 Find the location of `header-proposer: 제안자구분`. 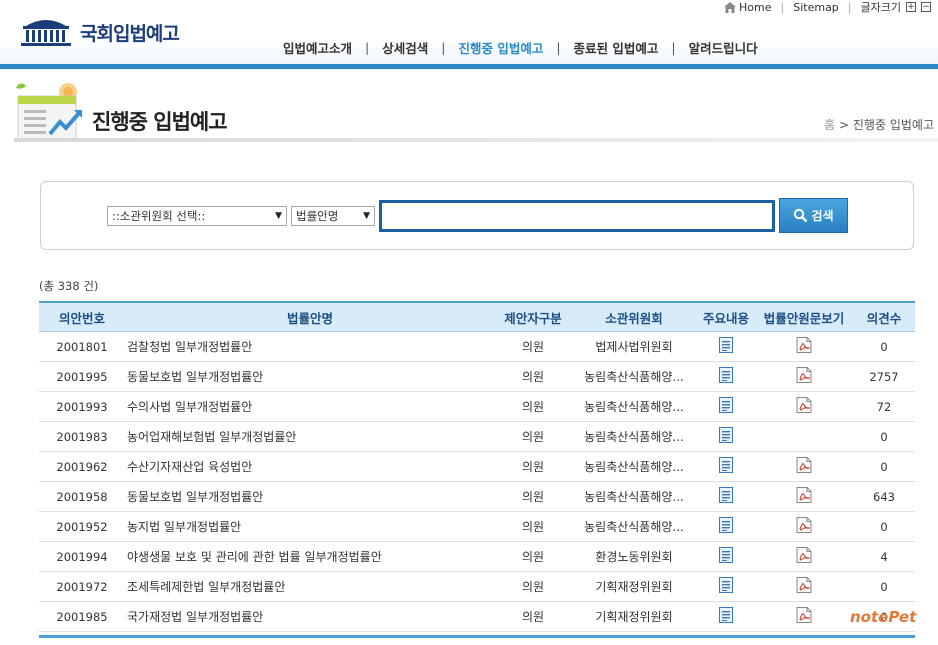

header-proposer: 제안자구분 is located at coordinates (533, 317).